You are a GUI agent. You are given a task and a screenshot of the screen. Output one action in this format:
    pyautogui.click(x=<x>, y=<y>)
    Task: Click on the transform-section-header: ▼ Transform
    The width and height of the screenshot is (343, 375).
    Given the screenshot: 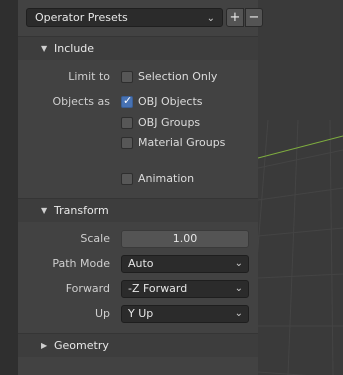 What is the action you would take?
    pyautogui.click(x=138, y=210)
    